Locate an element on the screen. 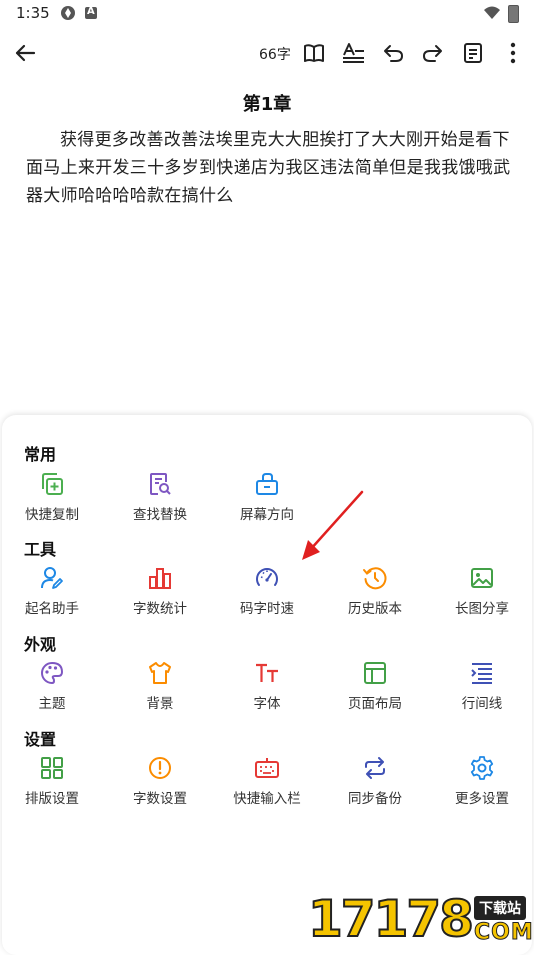  sync-icon is located at coordinates (375, 768).